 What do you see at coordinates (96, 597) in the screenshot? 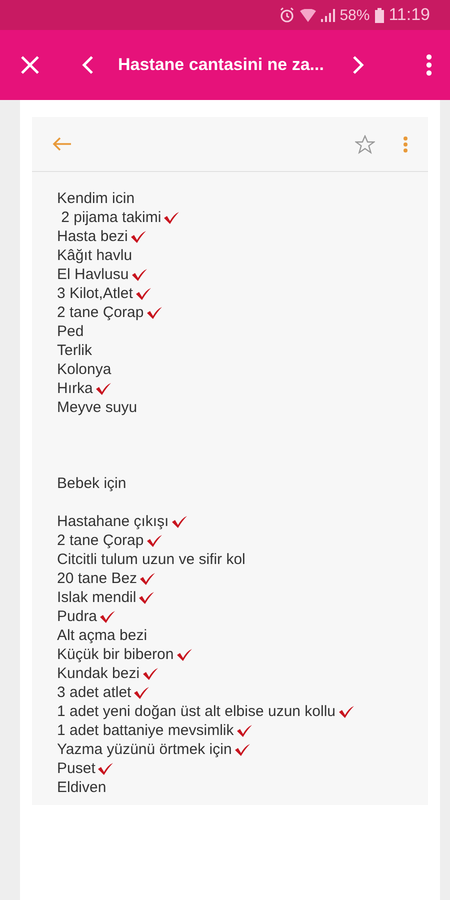
I see `list-item: Islak mendil` at bounding box center [96, 597].